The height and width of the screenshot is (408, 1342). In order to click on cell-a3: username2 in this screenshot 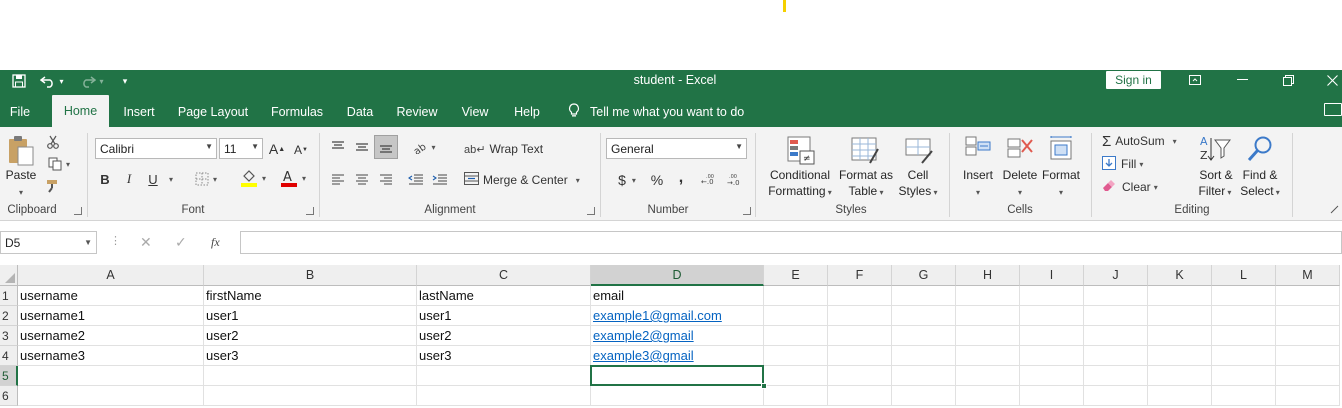, I will do `click(111, 336)`.